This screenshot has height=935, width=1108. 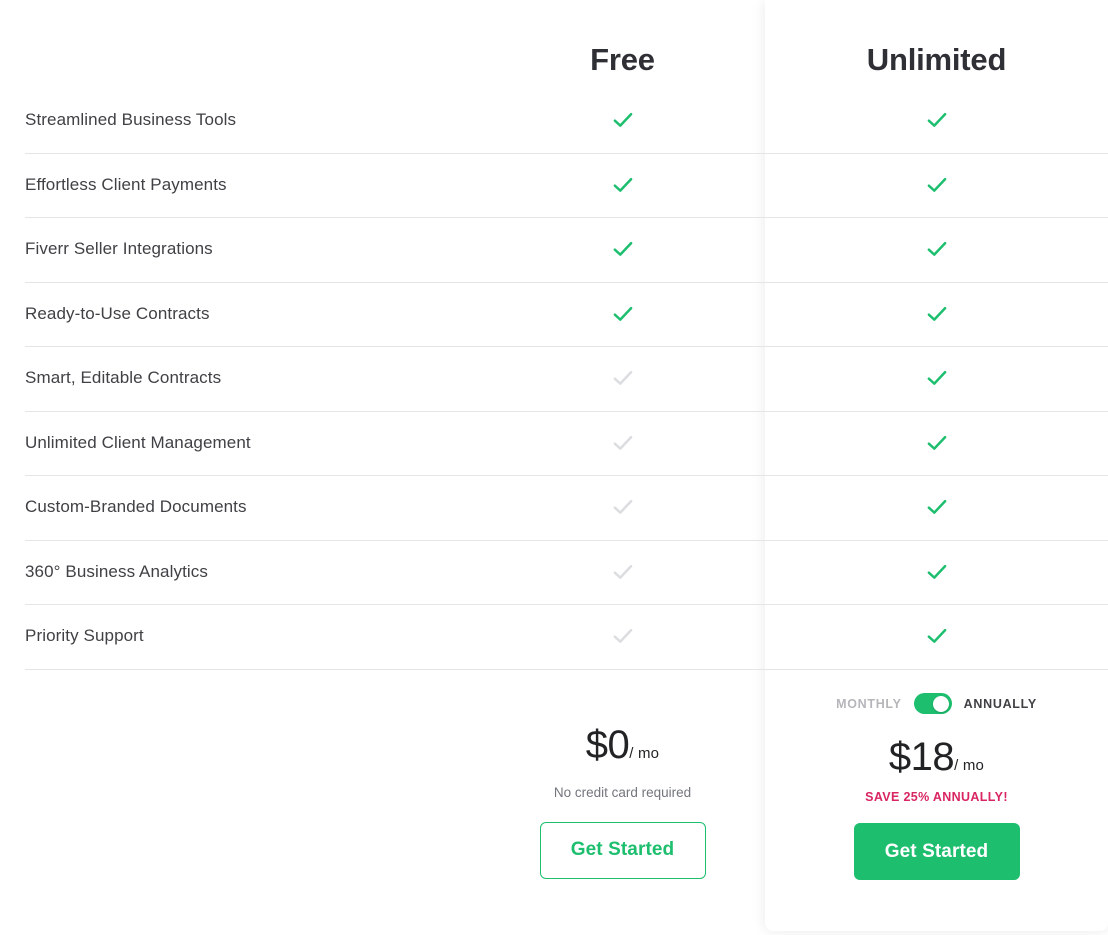 I want to click on feature-label: Streamlined Business Tools, so click(x=131, y=120).